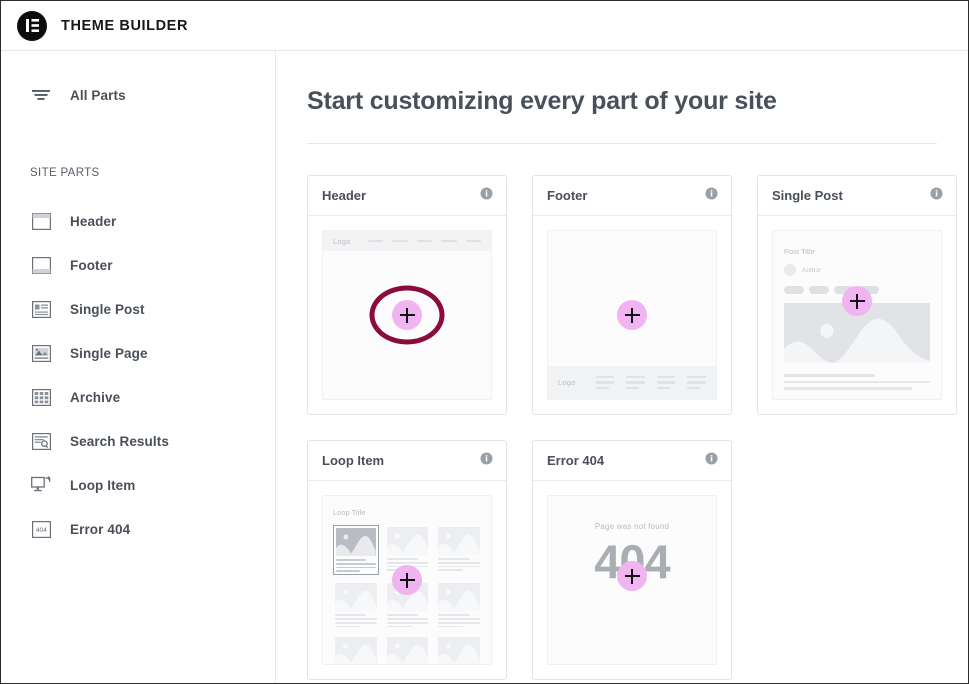 Image resolution: width=969 pixels, height=684 pixels. Describe the element at coordinates (41, 309) in the screenshot. I see `single-post-icon` at that location.